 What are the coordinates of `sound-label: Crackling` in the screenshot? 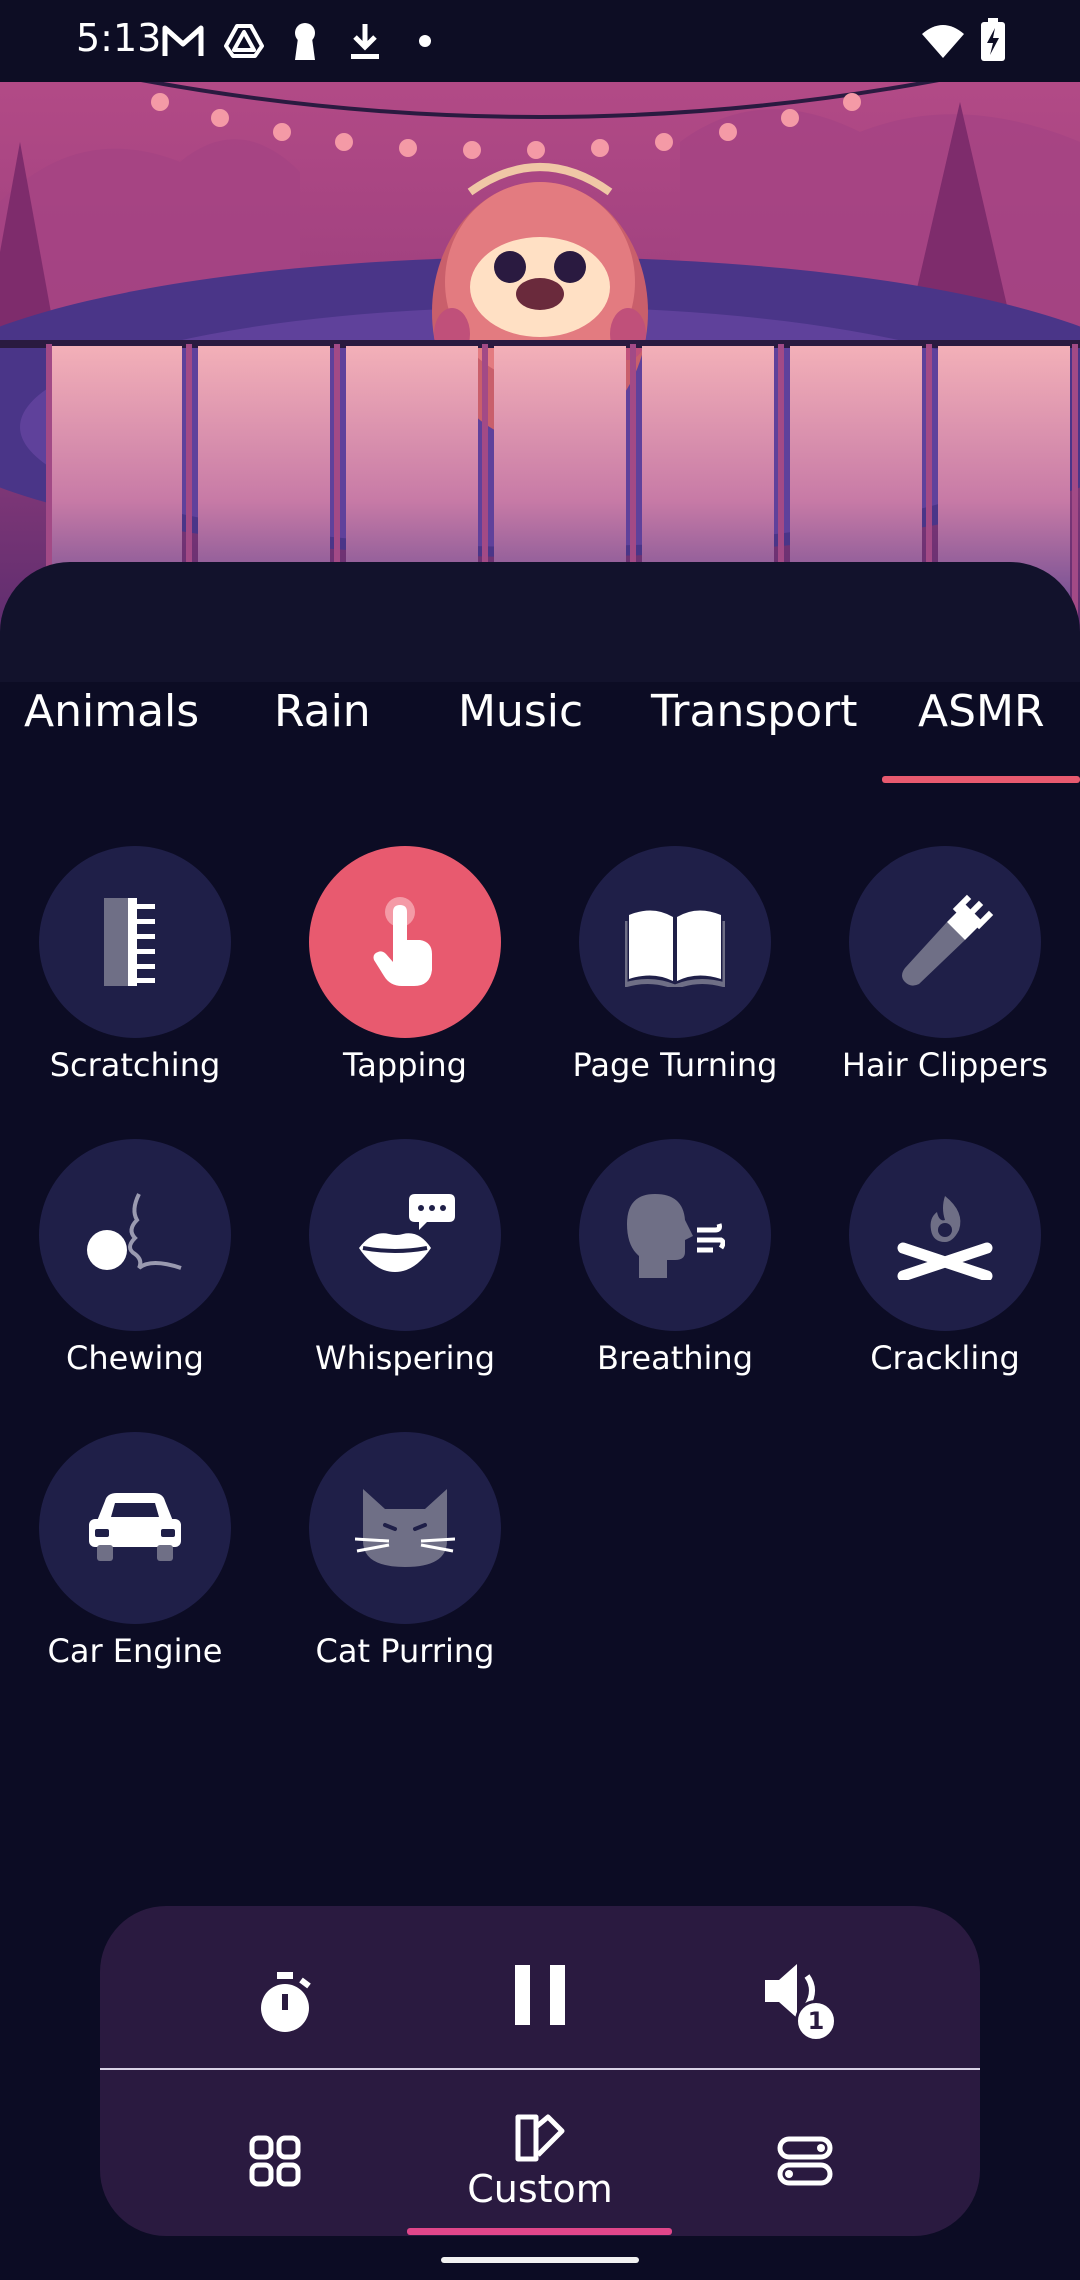 It's located at (945, 1358).